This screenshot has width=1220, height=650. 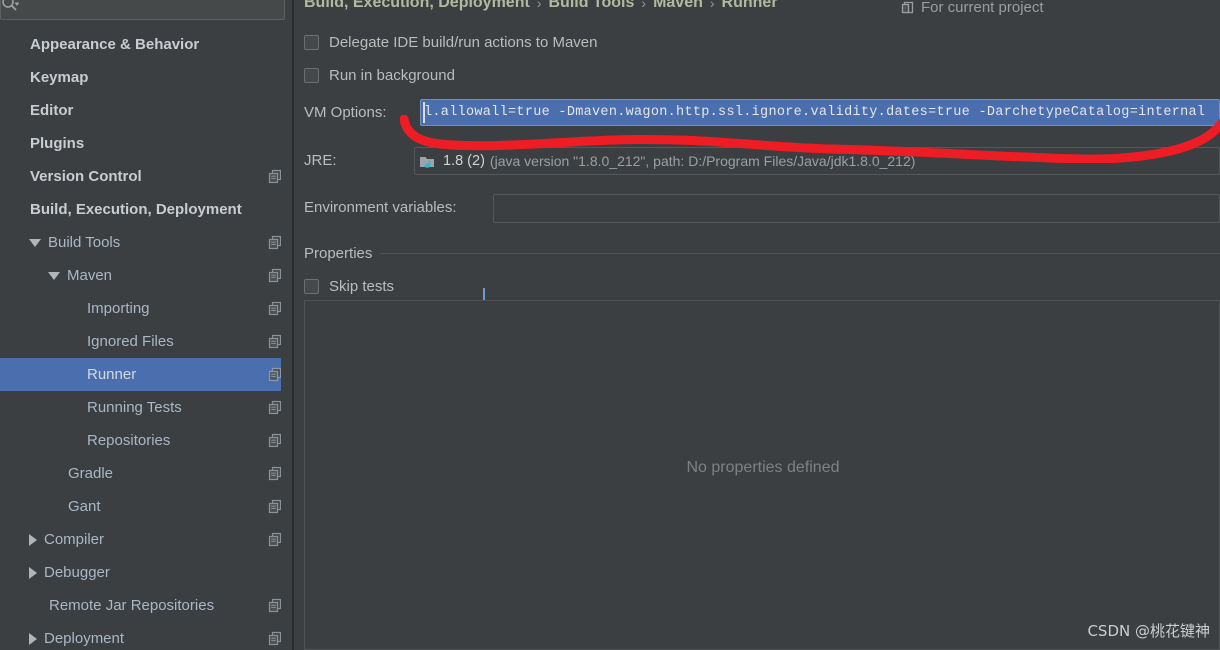 What do you see at coordinates (57, 143) in the screenshot?
I see `sidebar-item-label: Plugins` at bounding box center [57, 143].